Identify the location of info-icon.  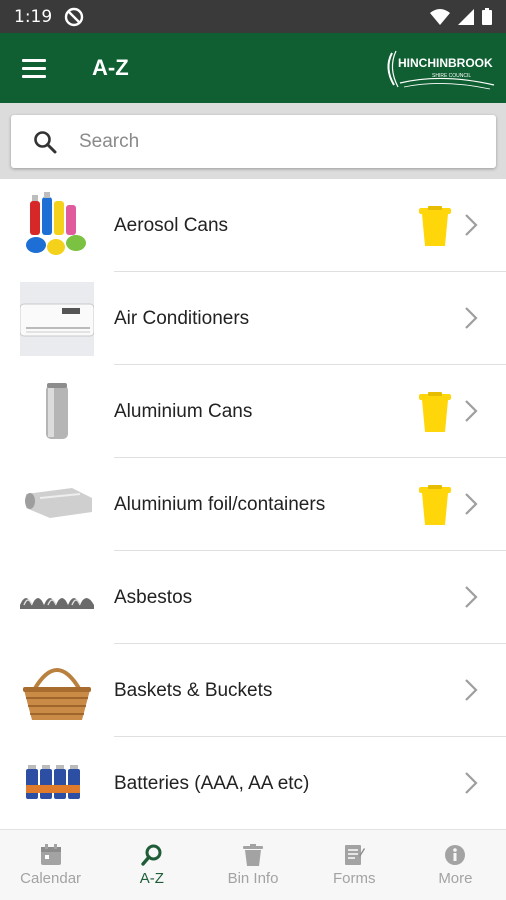
(455, 854).